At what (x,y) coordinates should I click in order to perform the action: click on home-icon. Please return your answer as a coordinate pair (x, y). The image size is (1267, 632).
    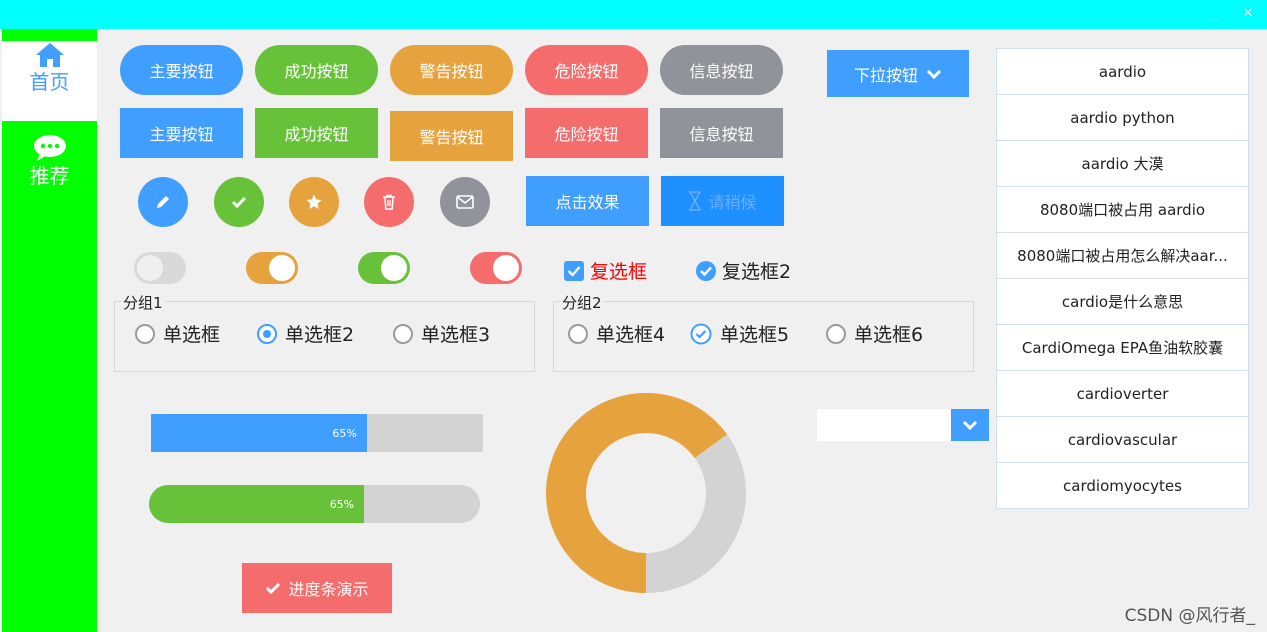
    Looking at the image, I should click on (49, 55).